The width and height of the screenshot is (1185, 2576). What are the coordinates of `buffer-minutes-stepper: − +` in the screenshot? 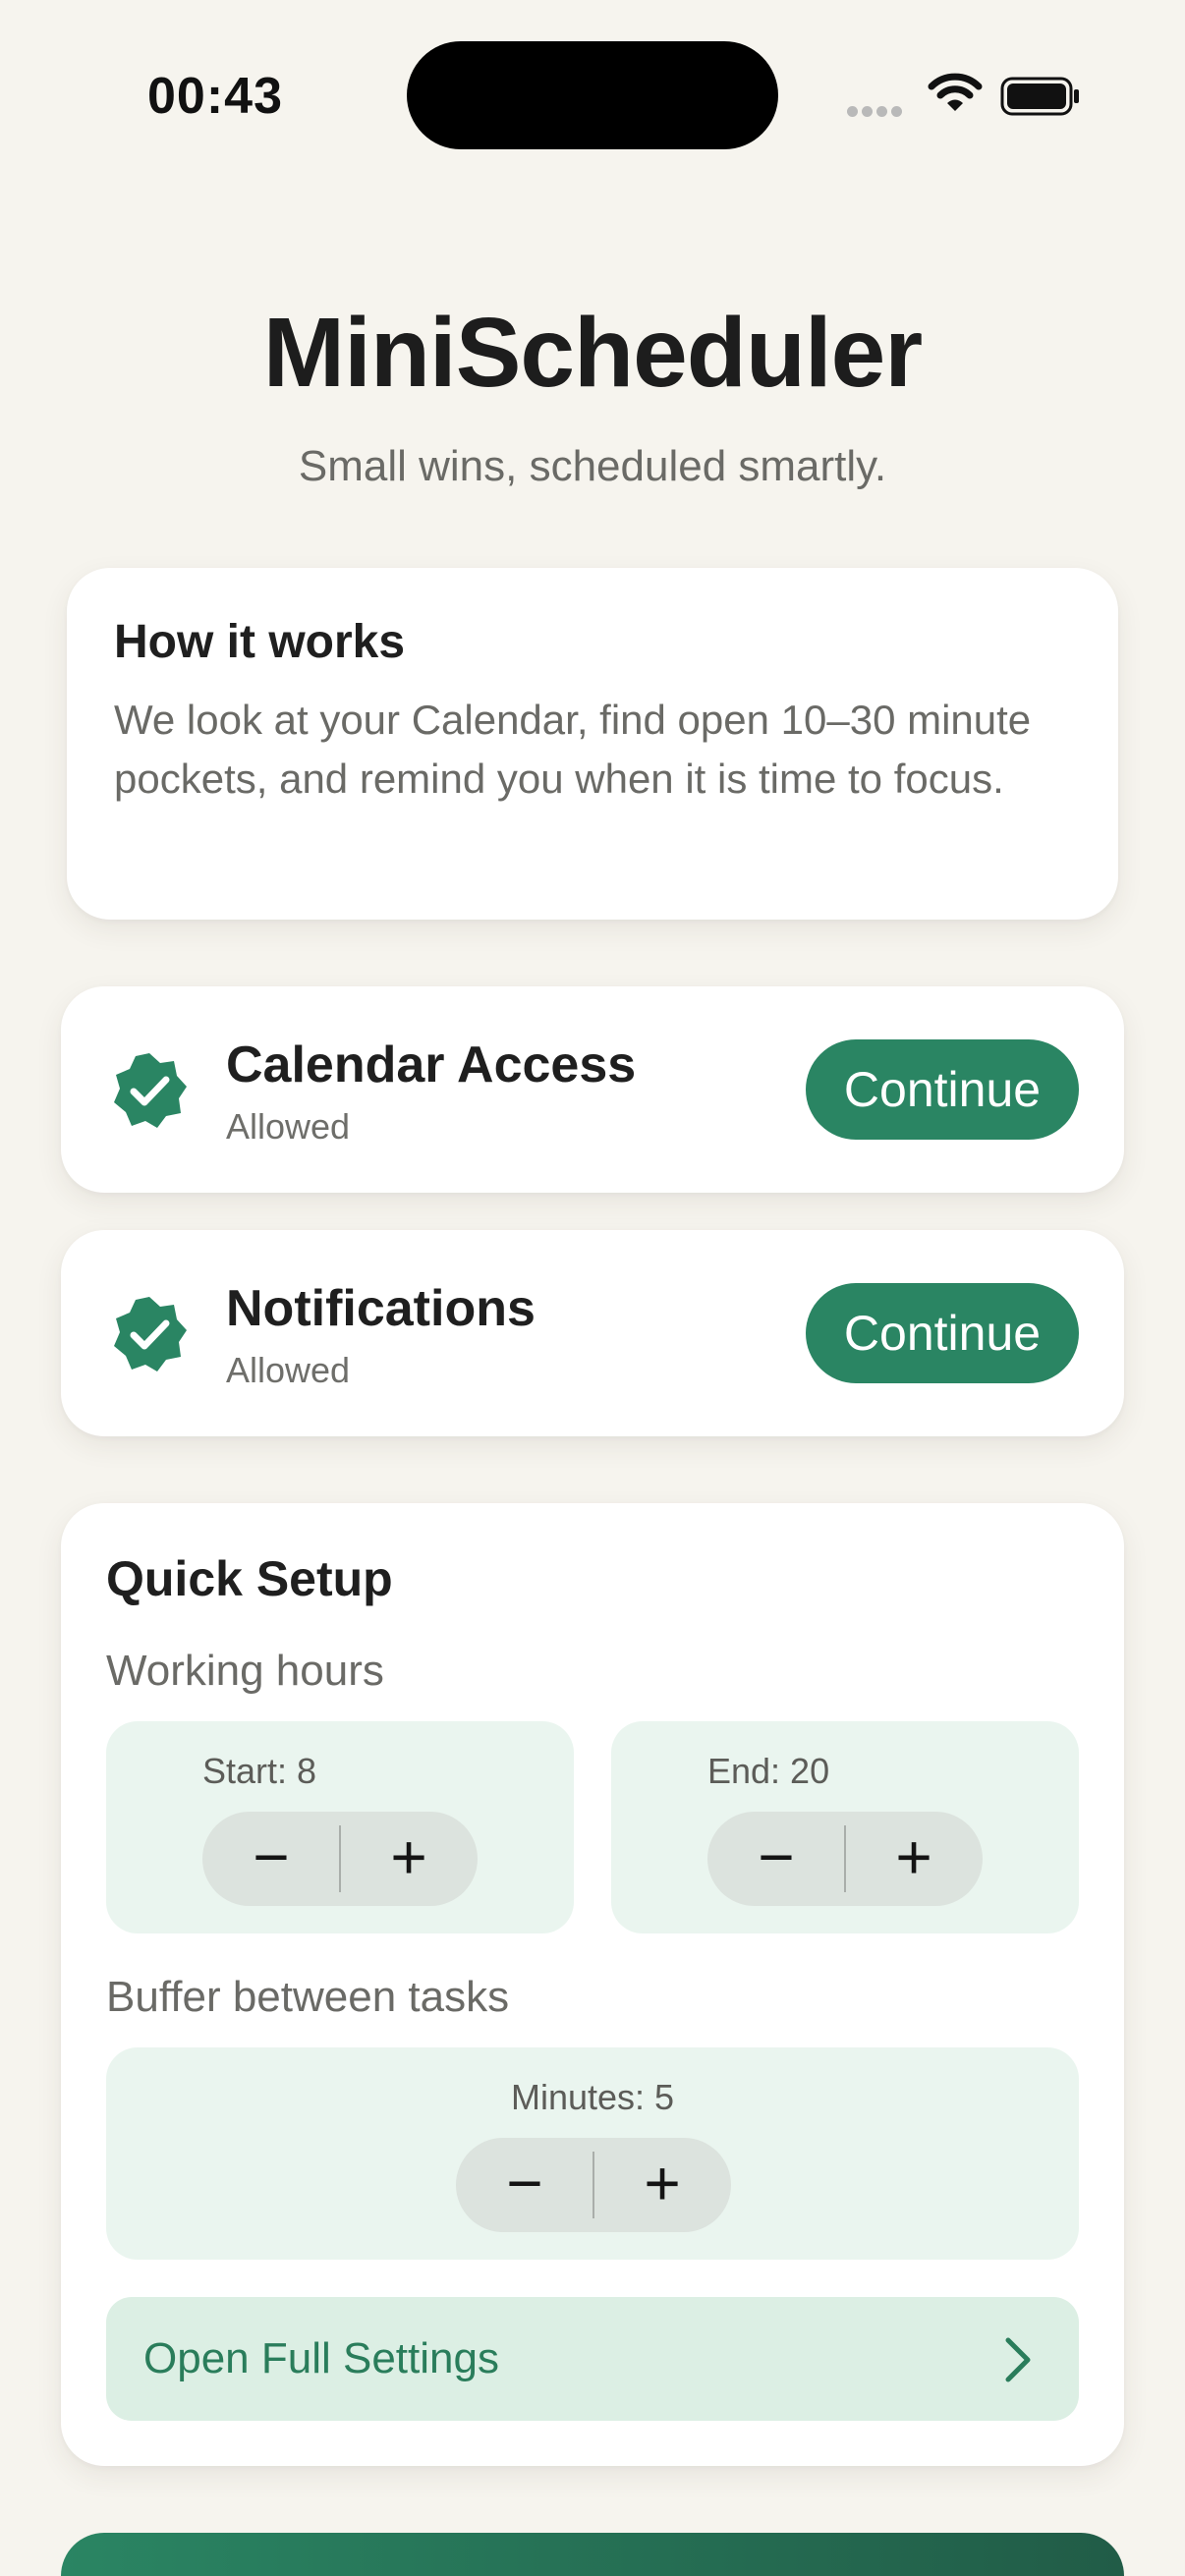 It's located at (594, 2185).